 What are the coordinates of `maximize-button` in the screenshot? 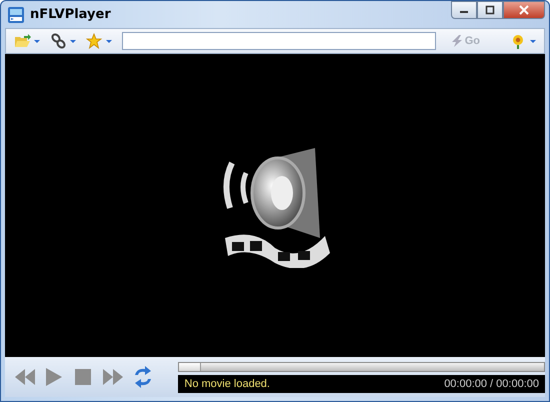 It's located at (490, 10).